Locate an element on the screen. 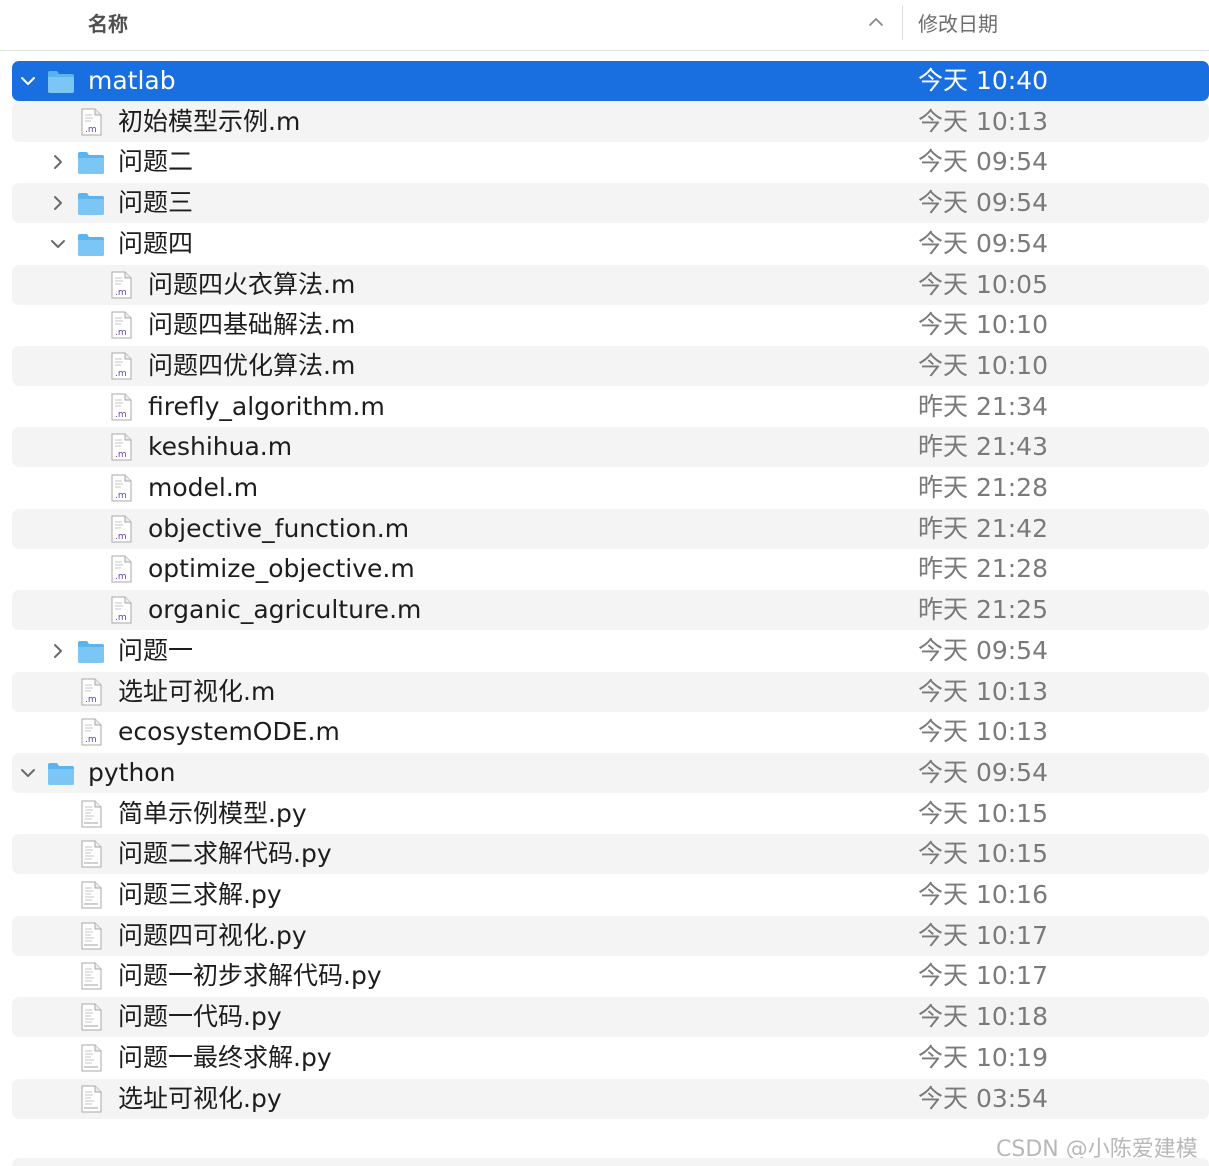 This screenshot has height=1166, width=1209. date-modified: 昨天 21:34 is located at coordinates (983, 406).